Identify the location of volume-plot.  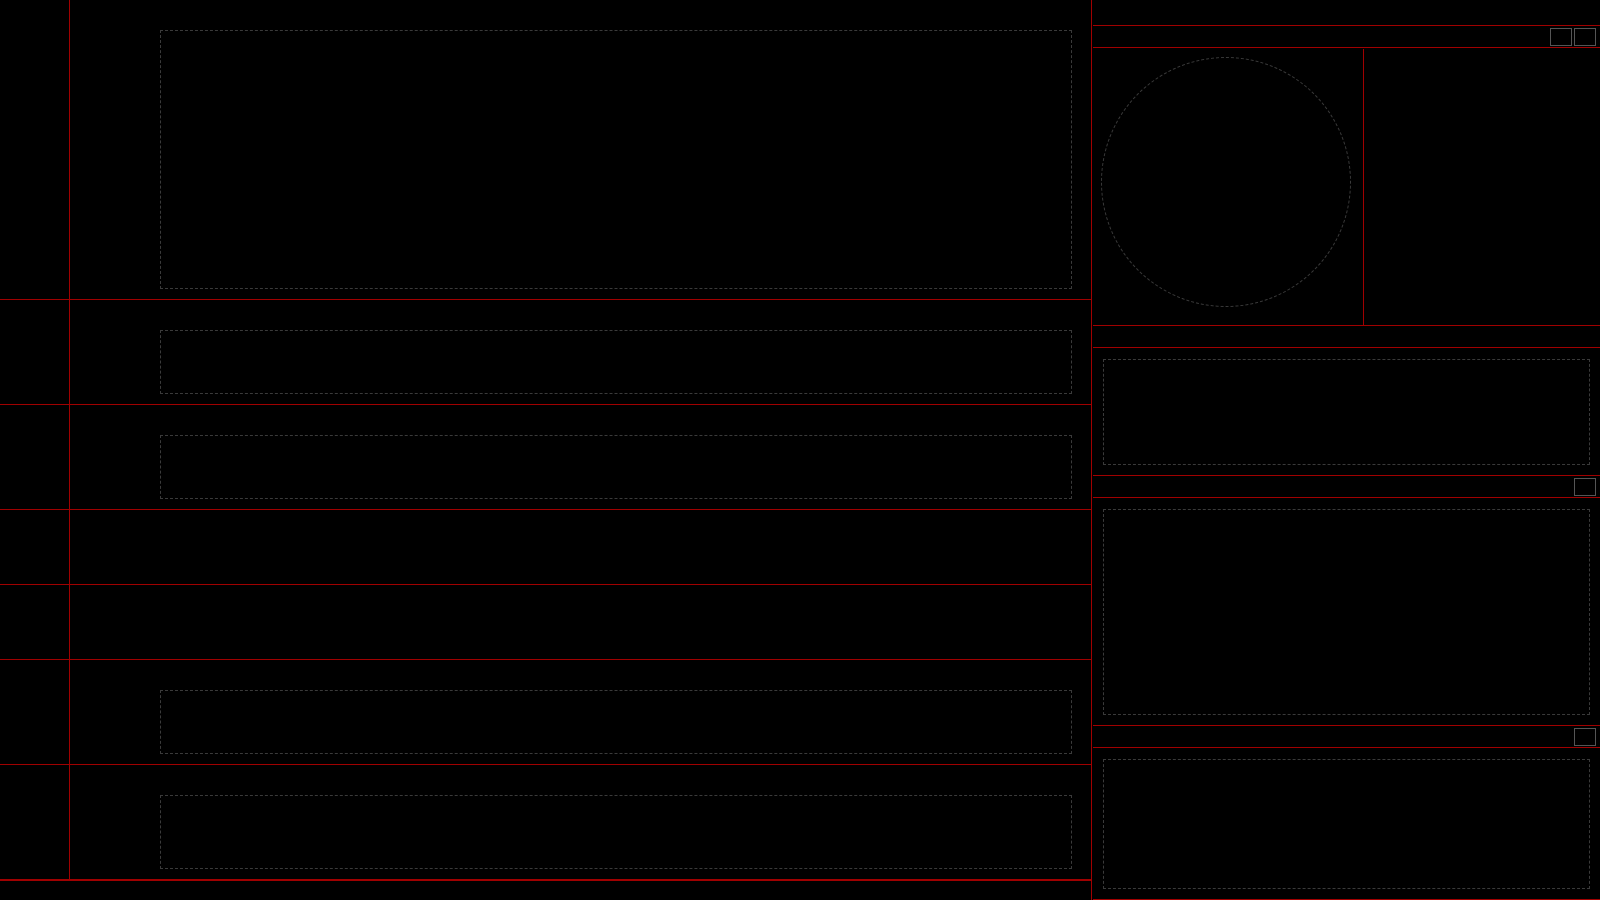
(581, 352).